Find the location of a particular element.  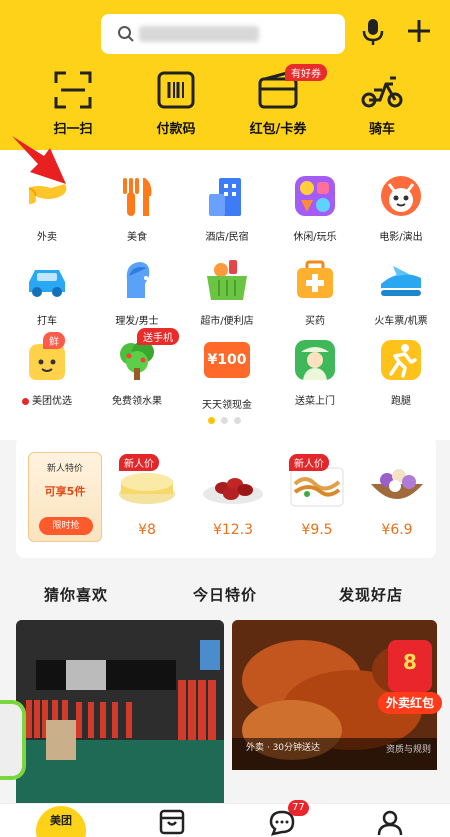

train-plane-icon is located at coordinates (401, 281).